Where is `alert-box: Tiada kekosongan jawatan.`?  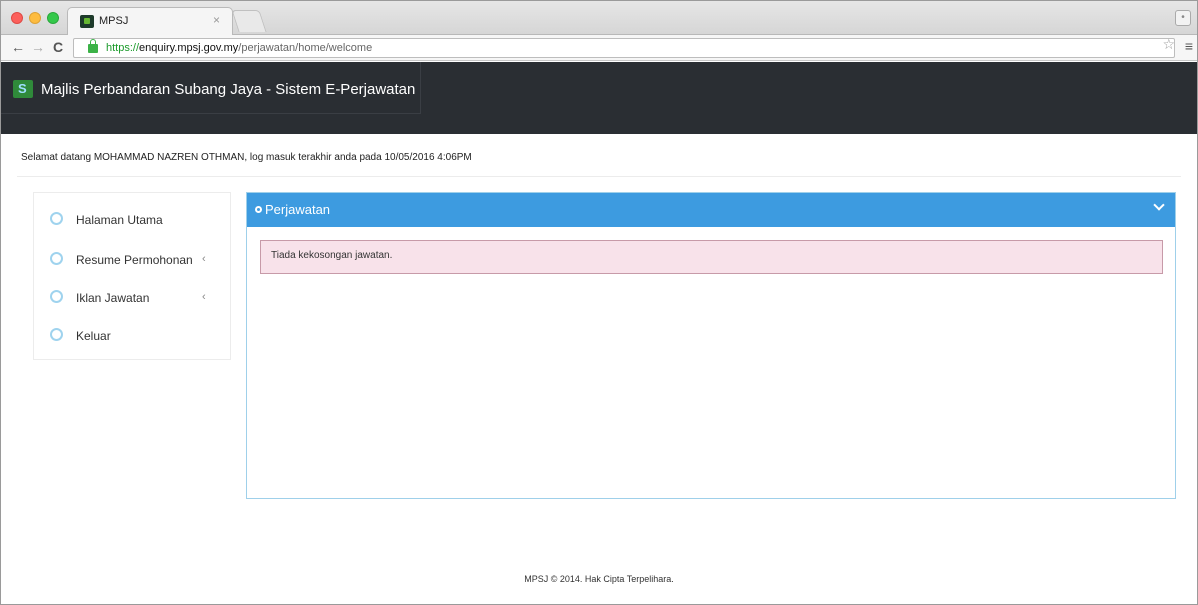 alert-box: Tiada kekosongan jawatan. is located at coordinates (711, 257).